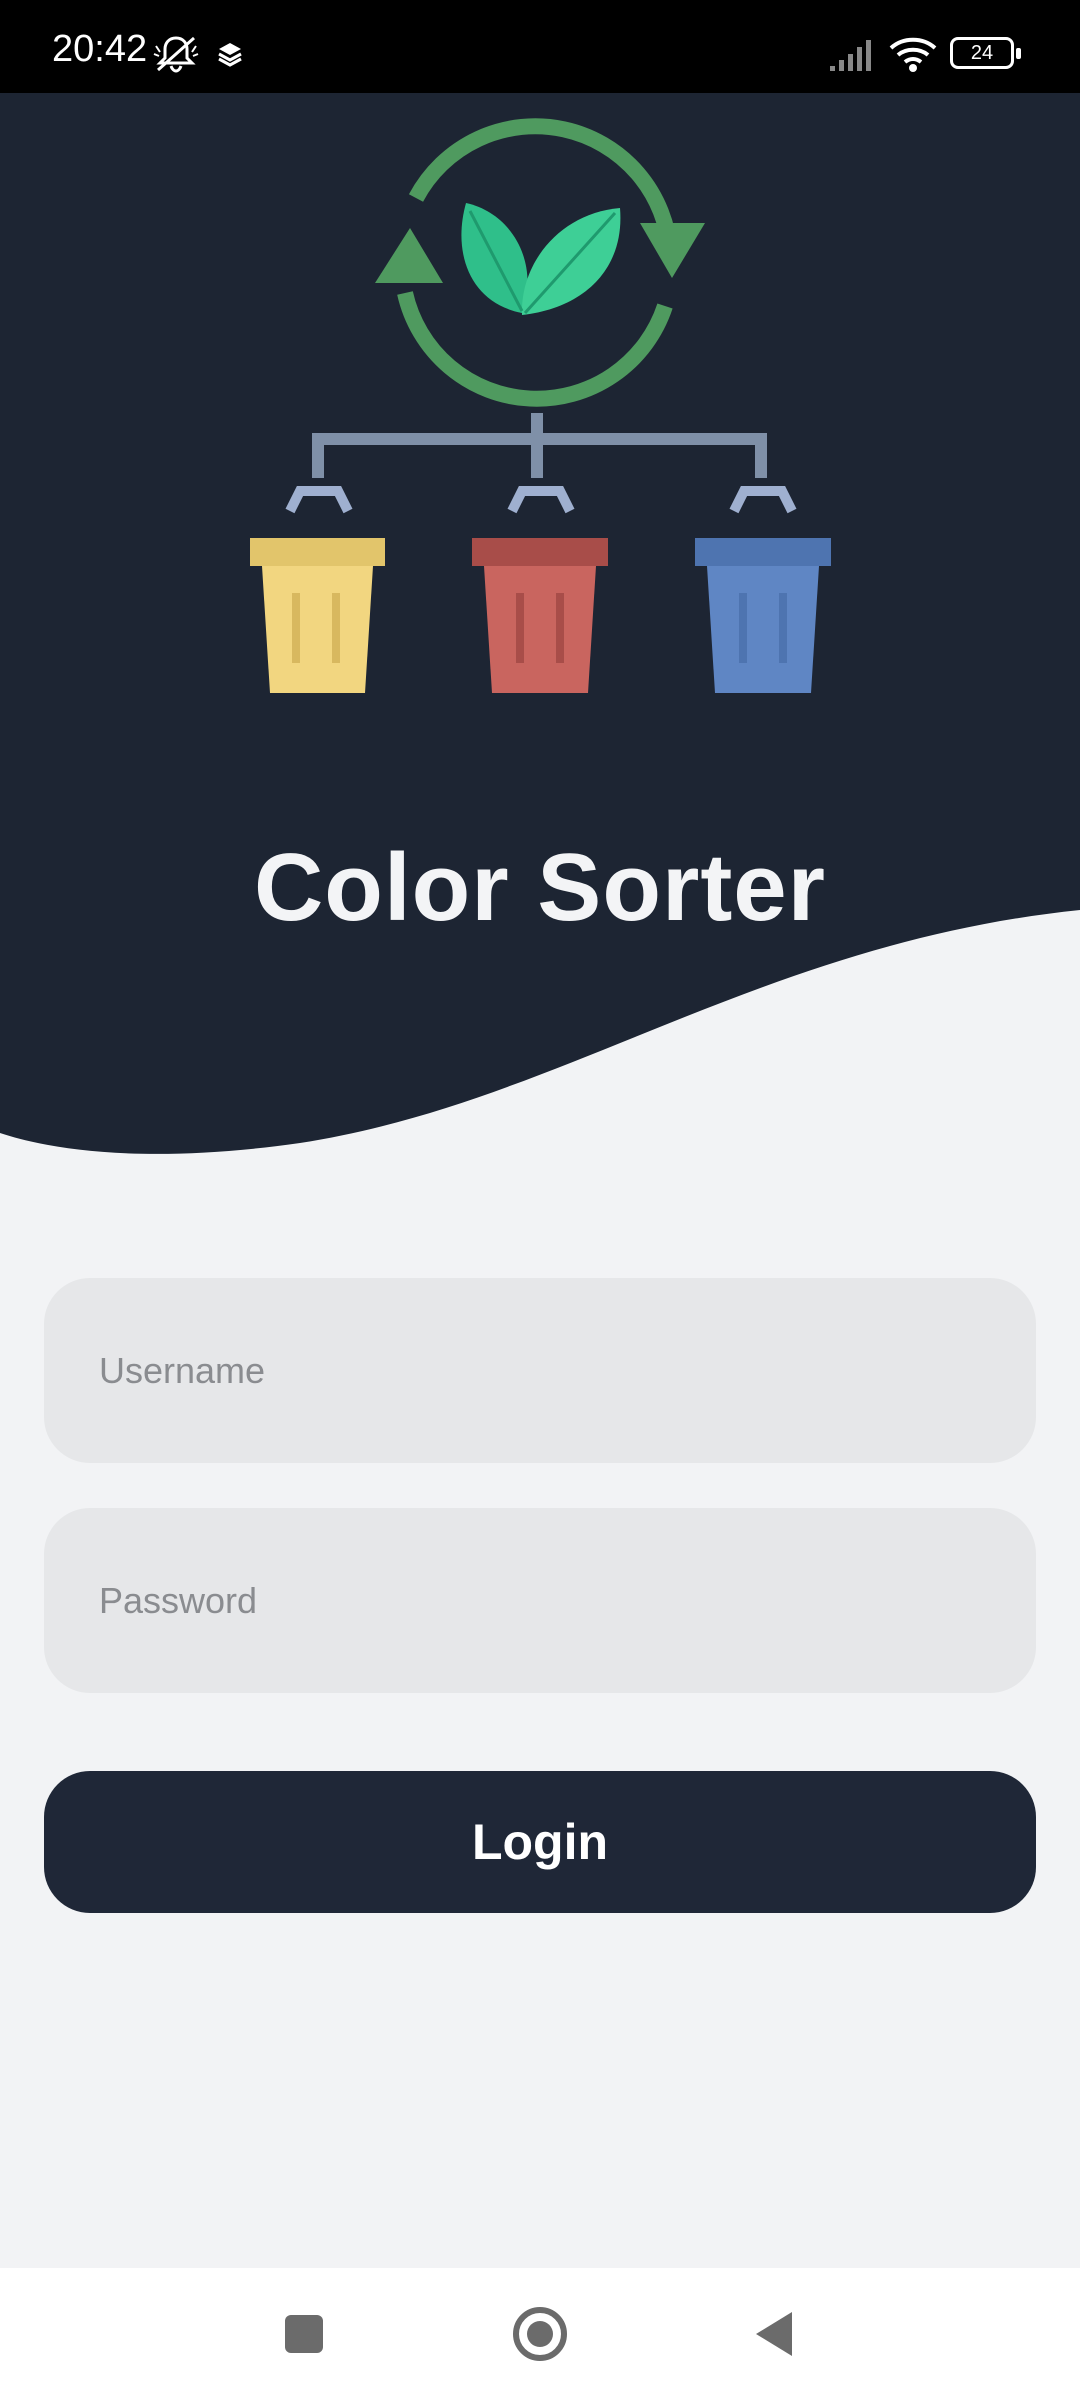 The width and height of the screenshot is (1080, 2400). Describe the element at coordinates (540, 1370) in the screenshot. I see `username-field: Username` at that location.